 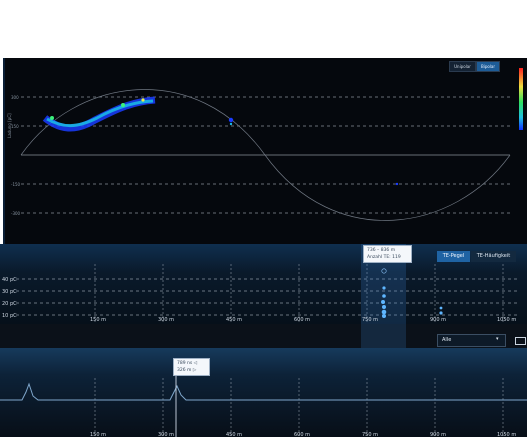 What do you see at coordinates (447, 340) in the screenshot?
I see `filter-select-value: Alle` at bounding box center [447, 340].